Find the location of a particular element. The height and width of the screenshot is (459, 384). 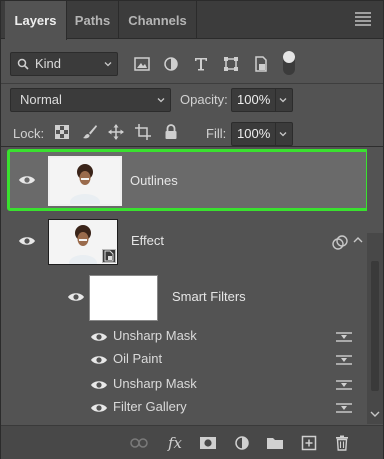

opacity-field: 100% is located at coordinates (262, 100).